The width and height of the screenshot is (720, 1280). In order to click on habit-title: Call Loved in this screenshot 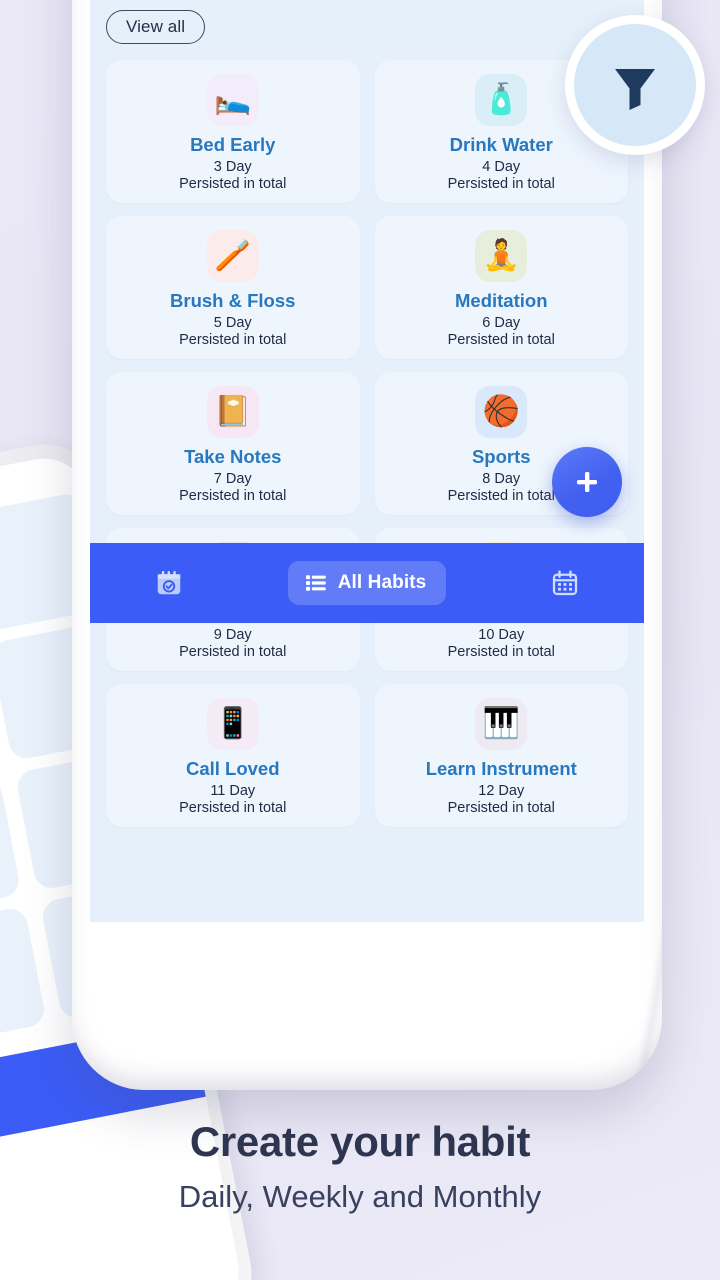, I will do `click(232, 769)`.